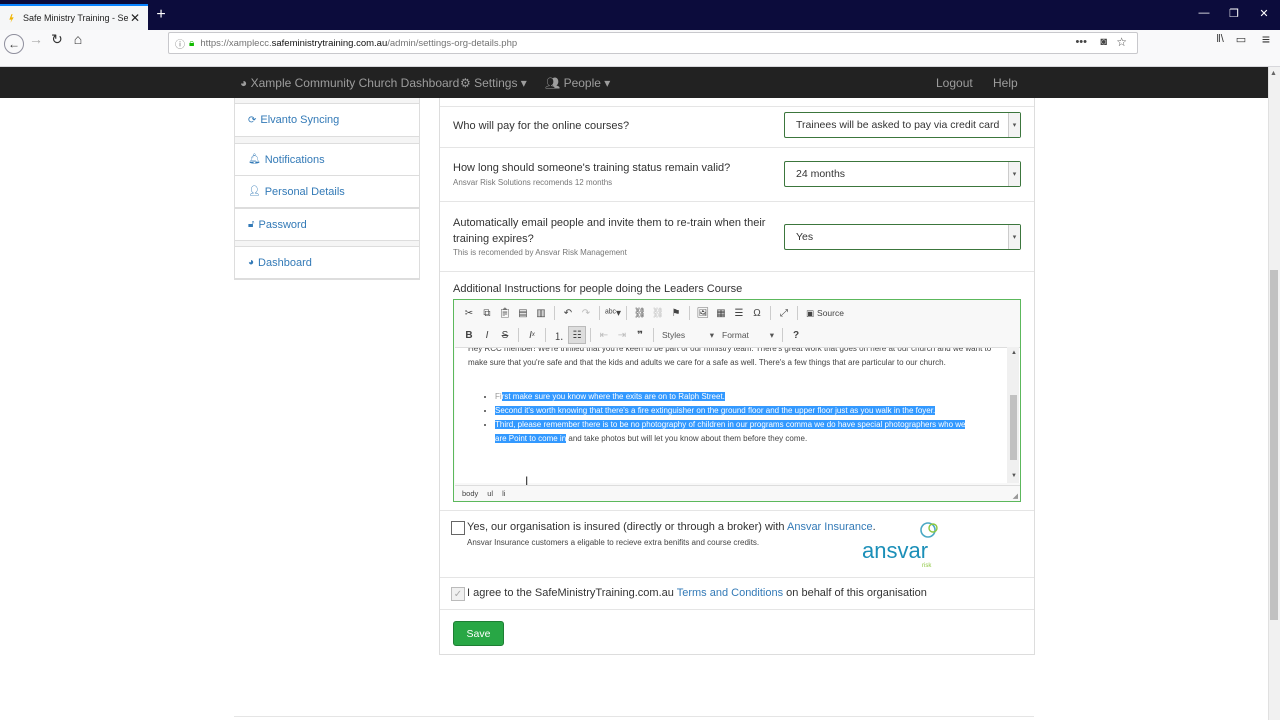 Image resolution: width=1280 pixels, height=720 pixels. I want to click on terms-link: Terms and Conditions, so click(730, 593).